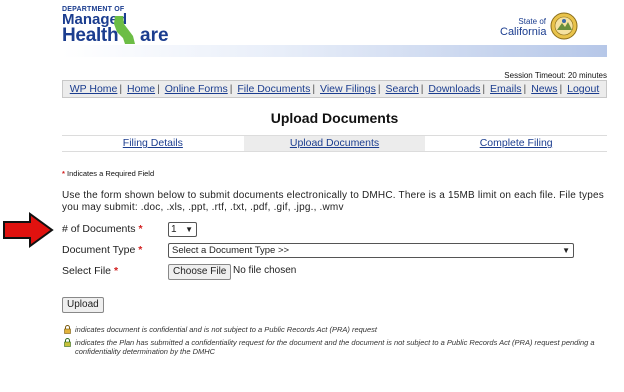  I want to click on choose-file-button: Choose File, so click(200, 272).